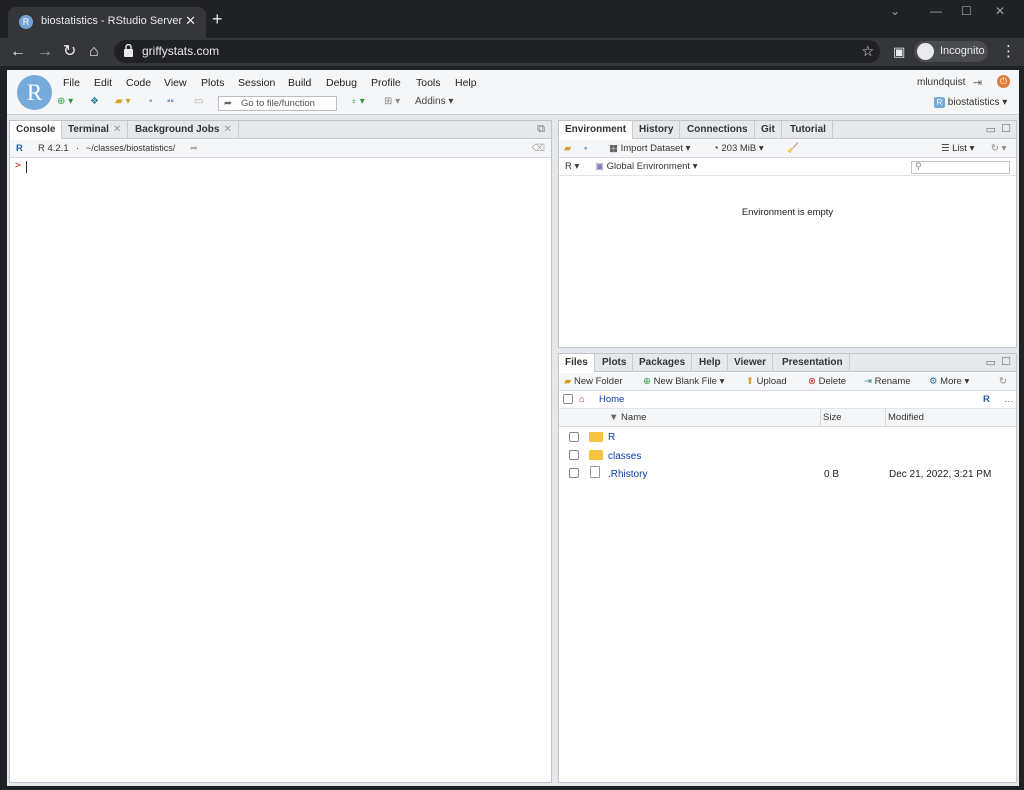 The width and height of the screenshot is (1024, 790). Describe the element at coordinates (170, 101) in the screenshot. I see `save-all-icon: ▪▪` at that location.